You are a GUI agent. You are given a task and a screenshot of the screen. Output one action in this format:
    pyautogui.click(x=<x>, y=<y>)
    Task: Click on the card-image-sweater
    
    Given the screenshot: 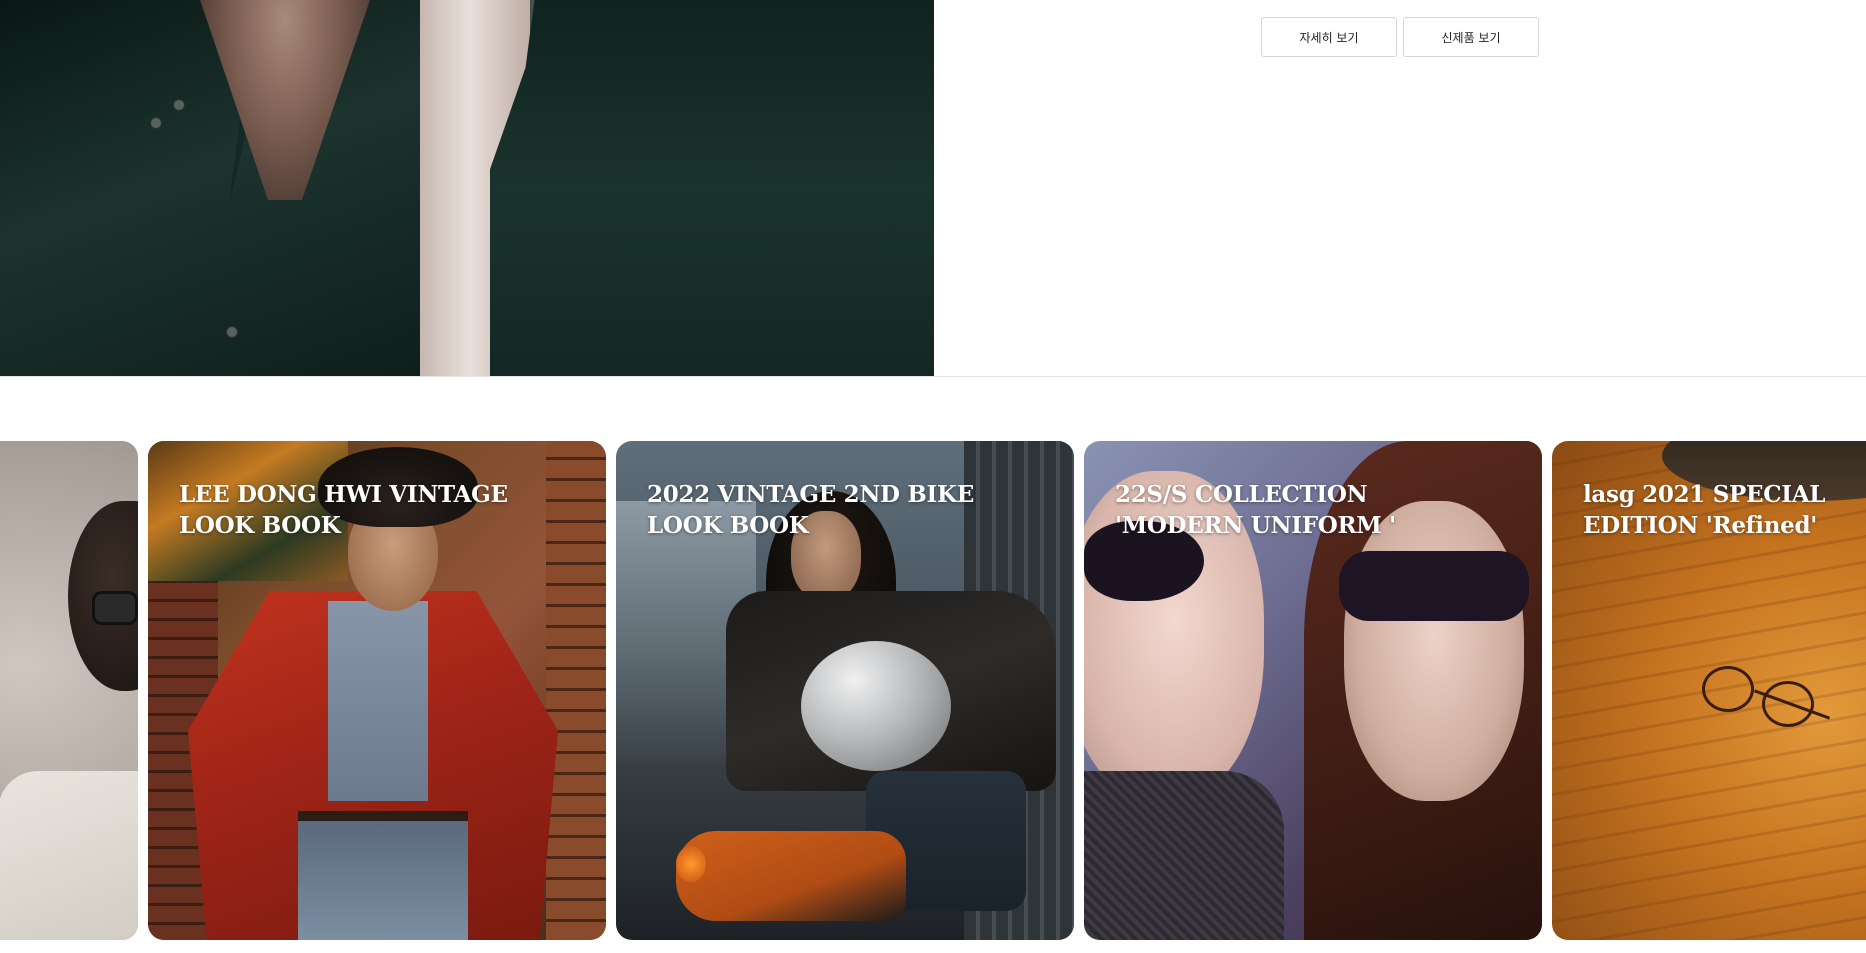 What is the action you would take?
    pyautogui.click(x=1184, y=855)
    